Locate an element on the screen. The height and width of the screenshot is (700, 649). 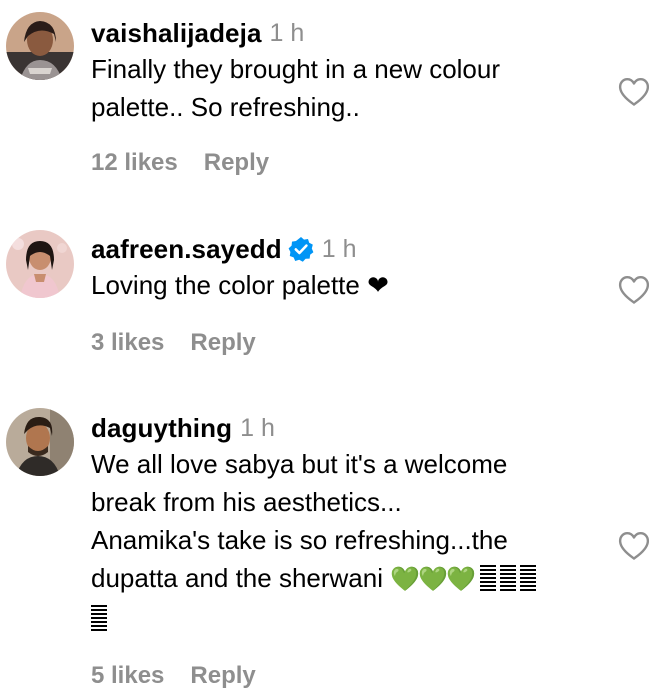
comment-text-line: dupatta and the sherwani 💚💚💚 is located at coordinates (346, 579).